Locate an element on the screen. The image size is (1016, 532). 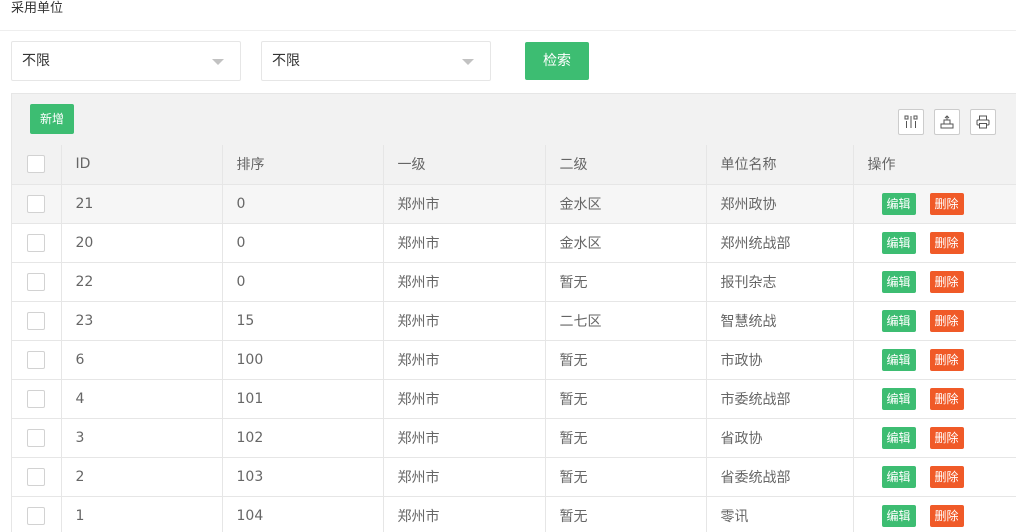
column-header-unit-name: 单位名称 is located at coordinates (780, 165).